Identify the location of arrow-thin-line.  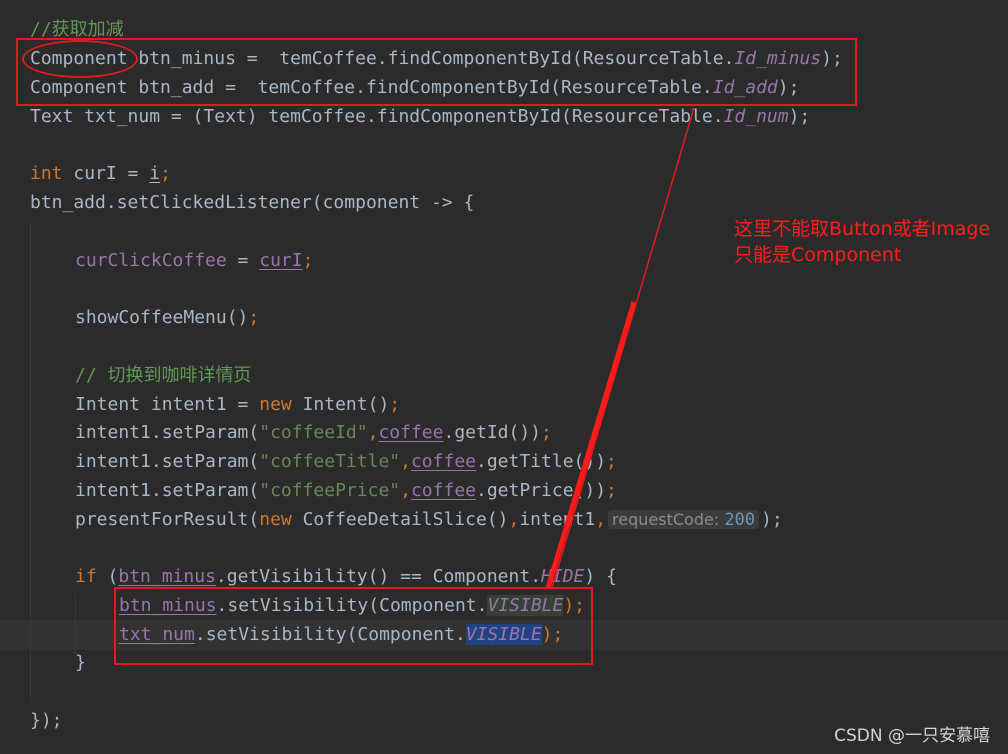
(623, 348).